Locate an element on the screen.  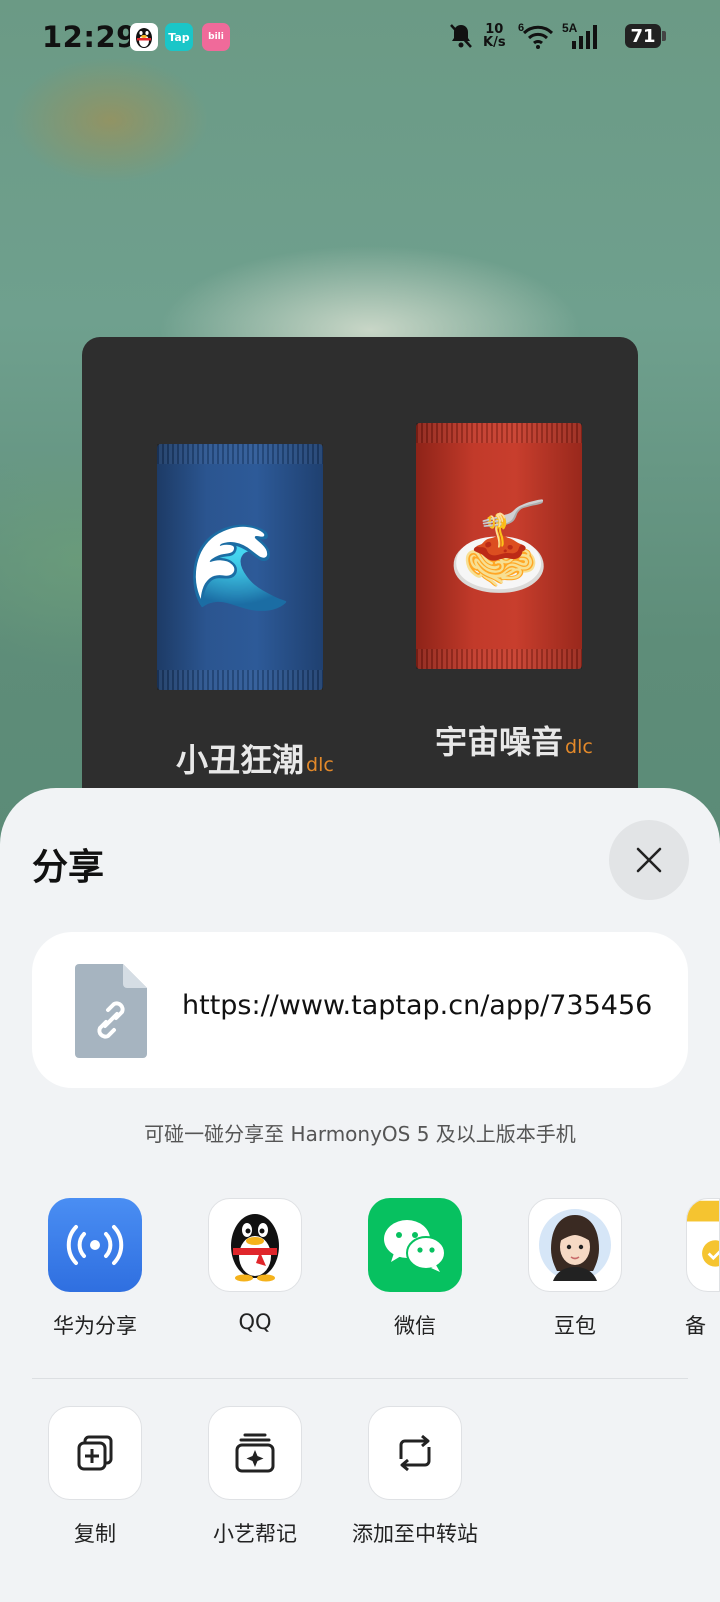
share-target-memo: 备 is located at coordinates (687, 1269).